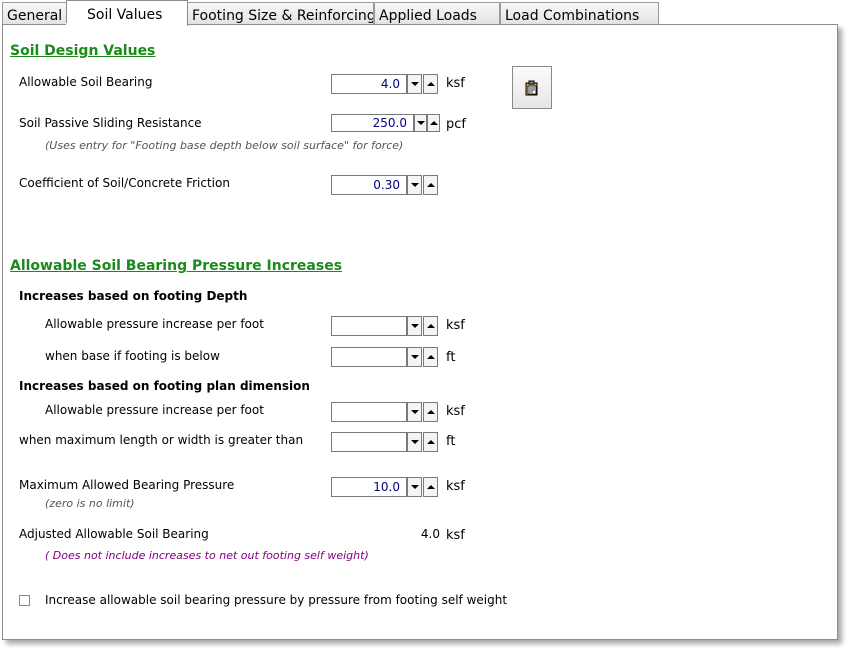 The image size is (852, 652). Describe the element at coordinates (369, 357) in the screenshot. I see `depth-base-input` at that location.